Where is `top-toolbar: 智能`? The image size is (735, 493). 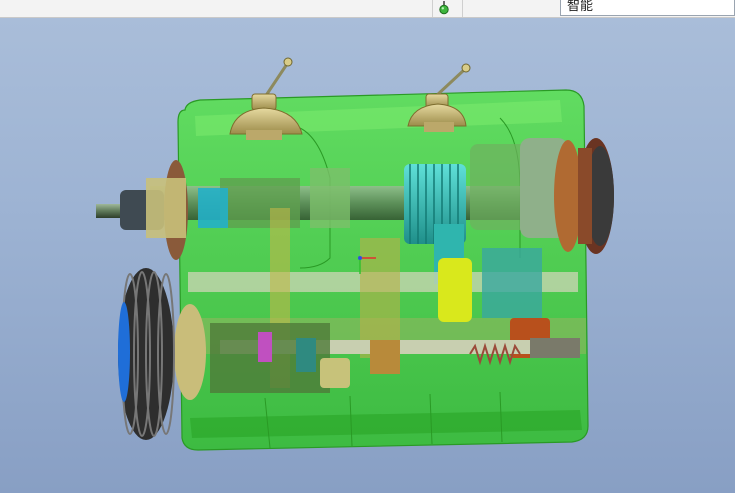 top-toolbar: 智能 is located at coordinates (367, 9).